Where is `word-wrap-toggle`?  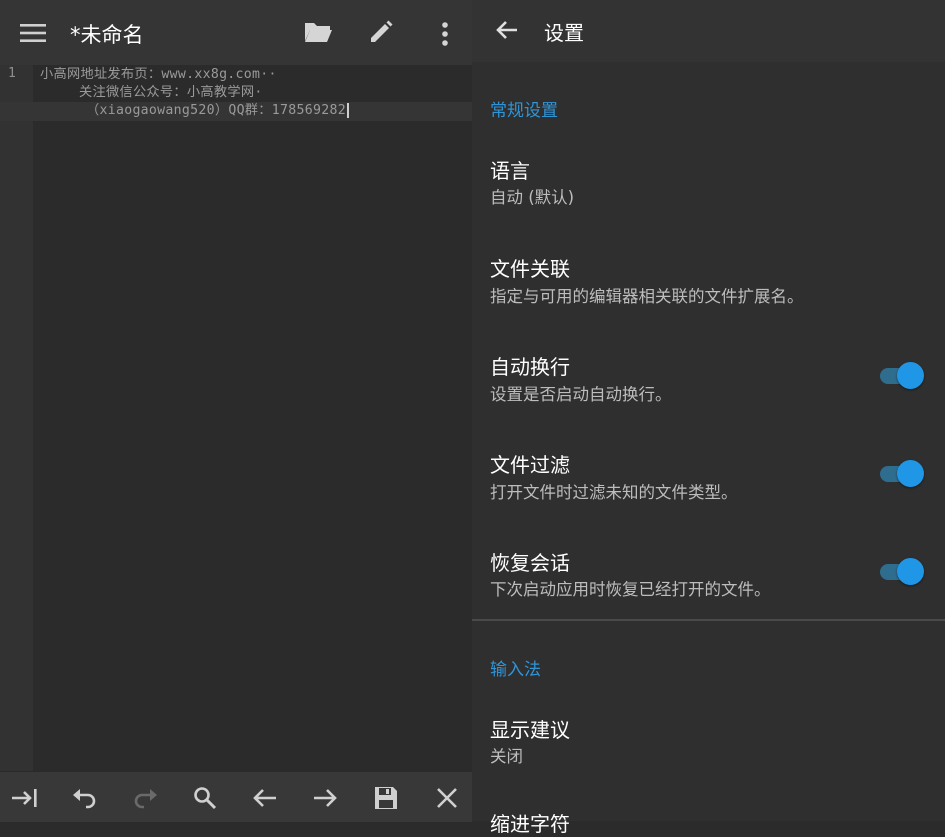 word-wrap-toggle is located at coordinates (901, 375).